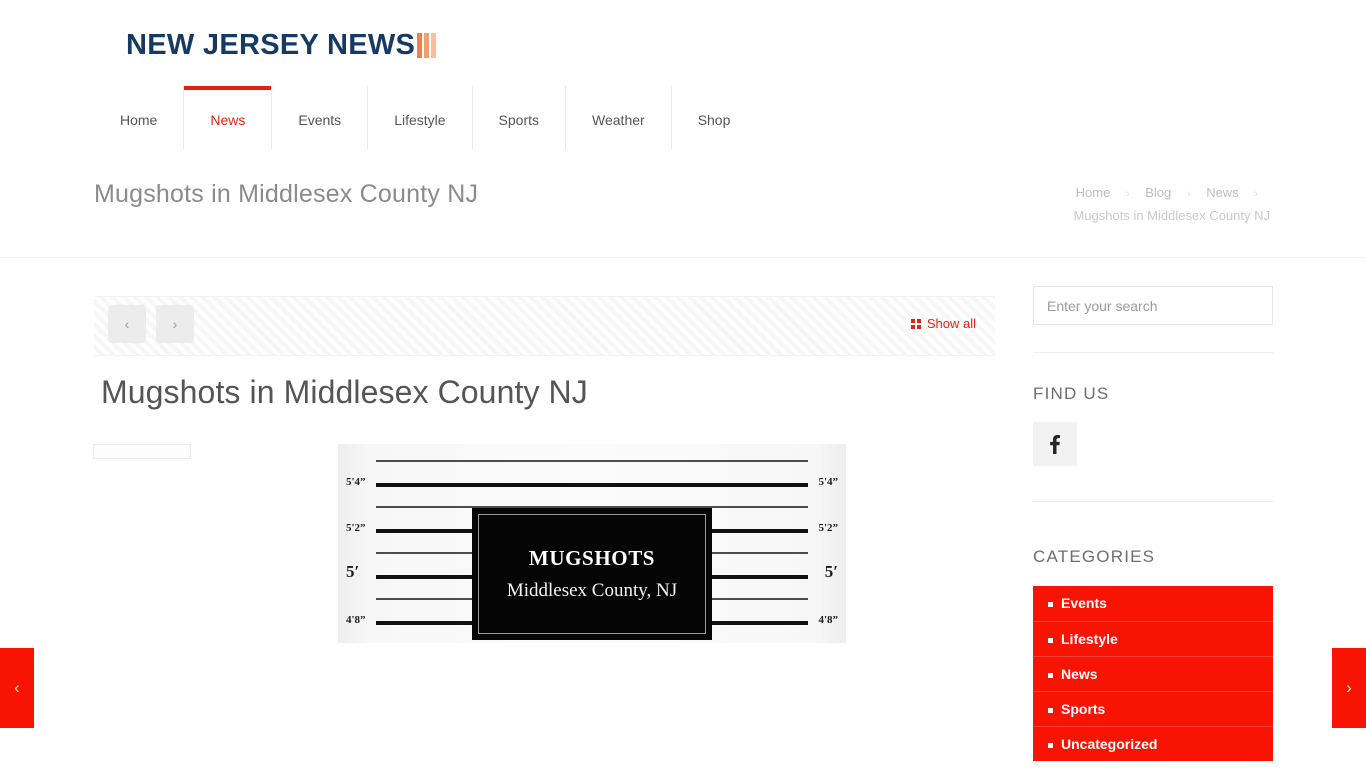  Describe the element at coordinates (1171, 215) in the screenshot. I see `breadcrumb-item-current: Mugshots in Middlesex County NJ` at that location.